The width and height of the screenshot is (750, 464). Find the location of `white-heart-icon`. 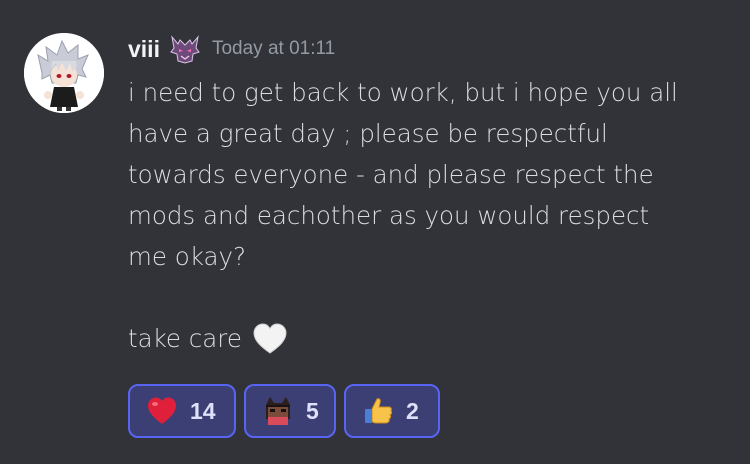

white-heart-icon is located at coordinates (270, 338).